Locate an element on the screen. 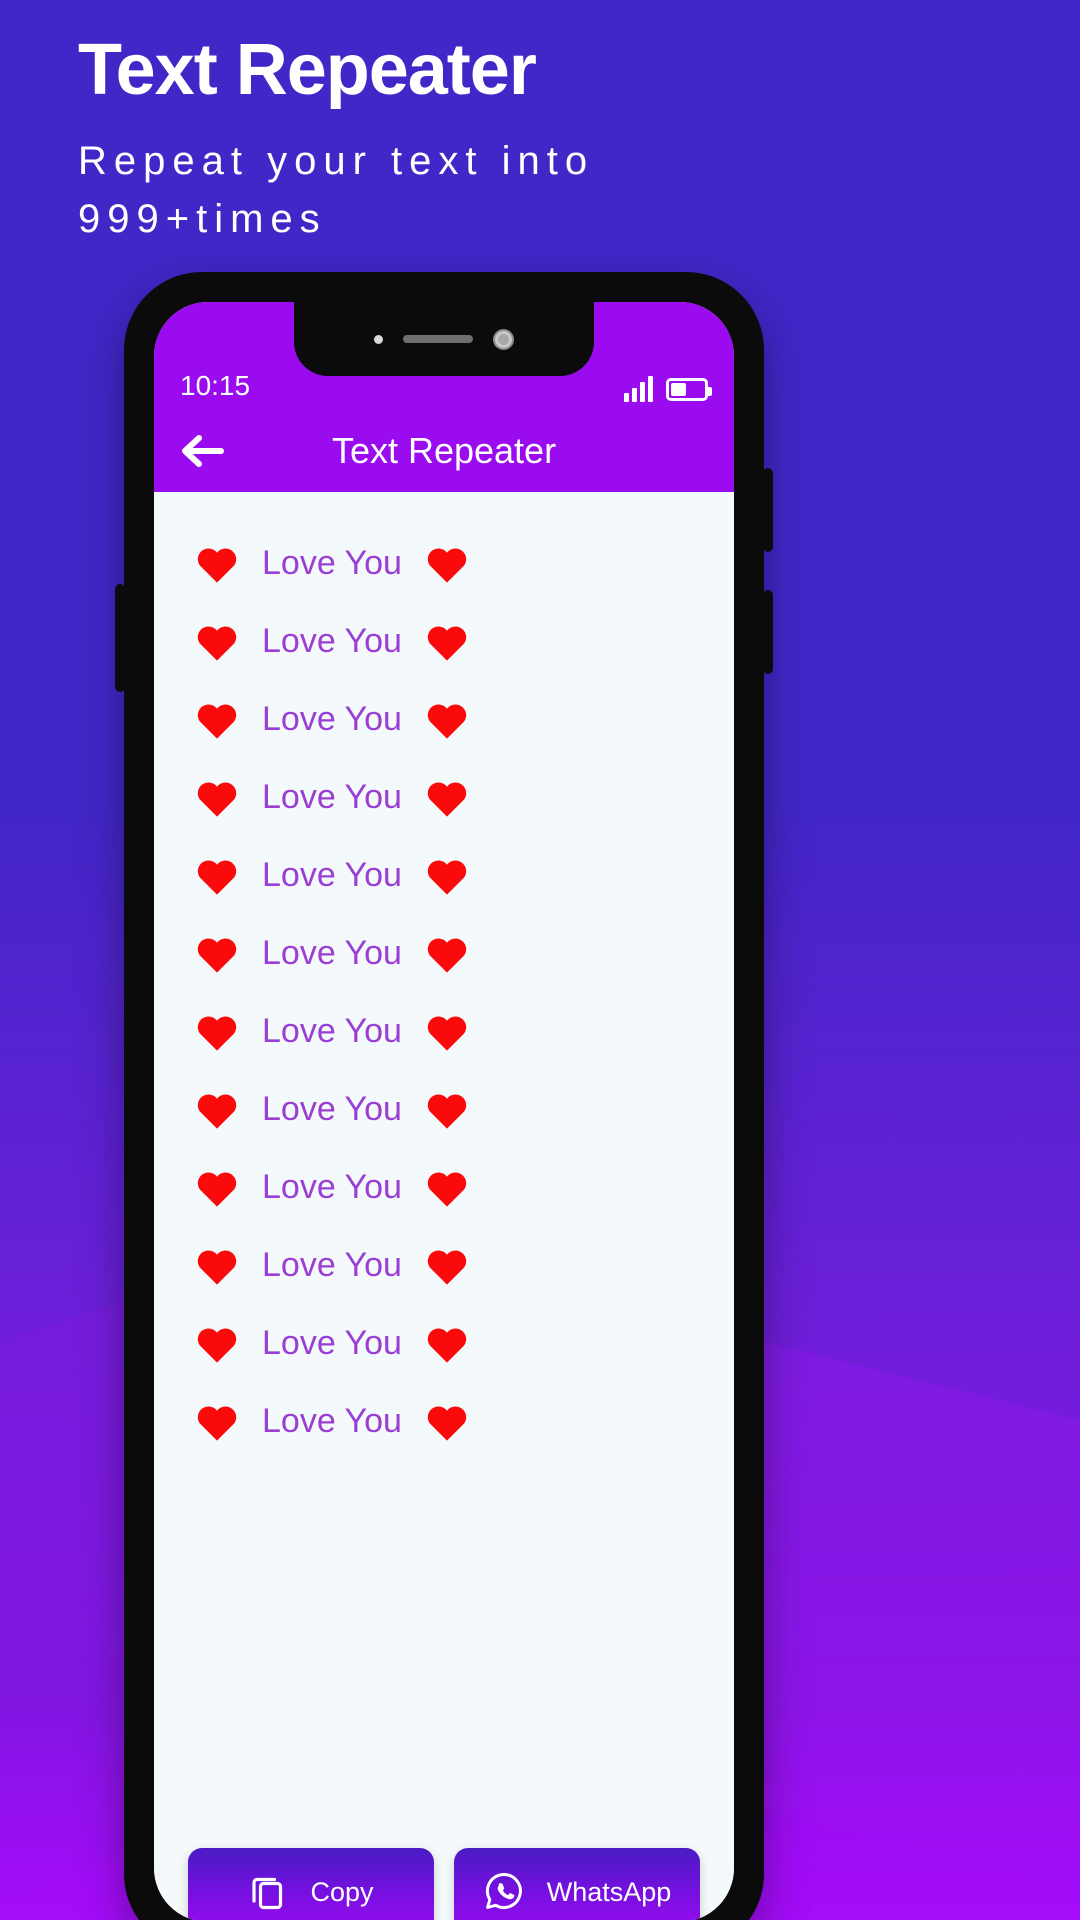 The width and height of the screenshot is (1080, 1920). status-time: 10:15 is located at coordinates (215, 385).